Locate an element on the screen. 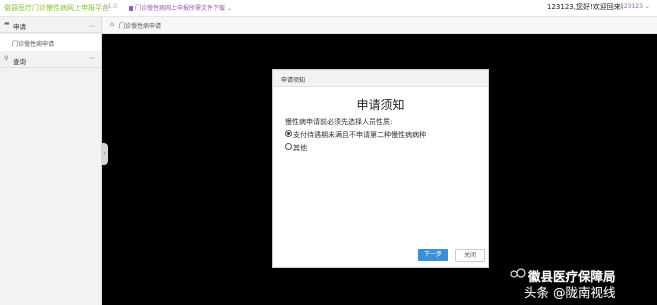 The width and height of the screenshot is (657, 305). sidebar-subitem-chronic-apply: 门诊慢性病申请 is located at coordinates (50, 42).